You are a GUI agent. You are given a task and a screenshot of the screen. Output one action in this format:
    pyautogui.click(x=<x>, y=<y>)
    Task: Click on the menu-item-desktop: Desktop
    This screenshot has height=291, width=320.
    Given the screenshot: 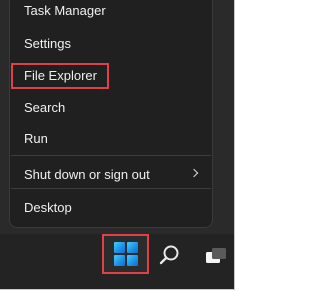 What is the action you would take?
    pyautogui.click(x=111, y=208)
    